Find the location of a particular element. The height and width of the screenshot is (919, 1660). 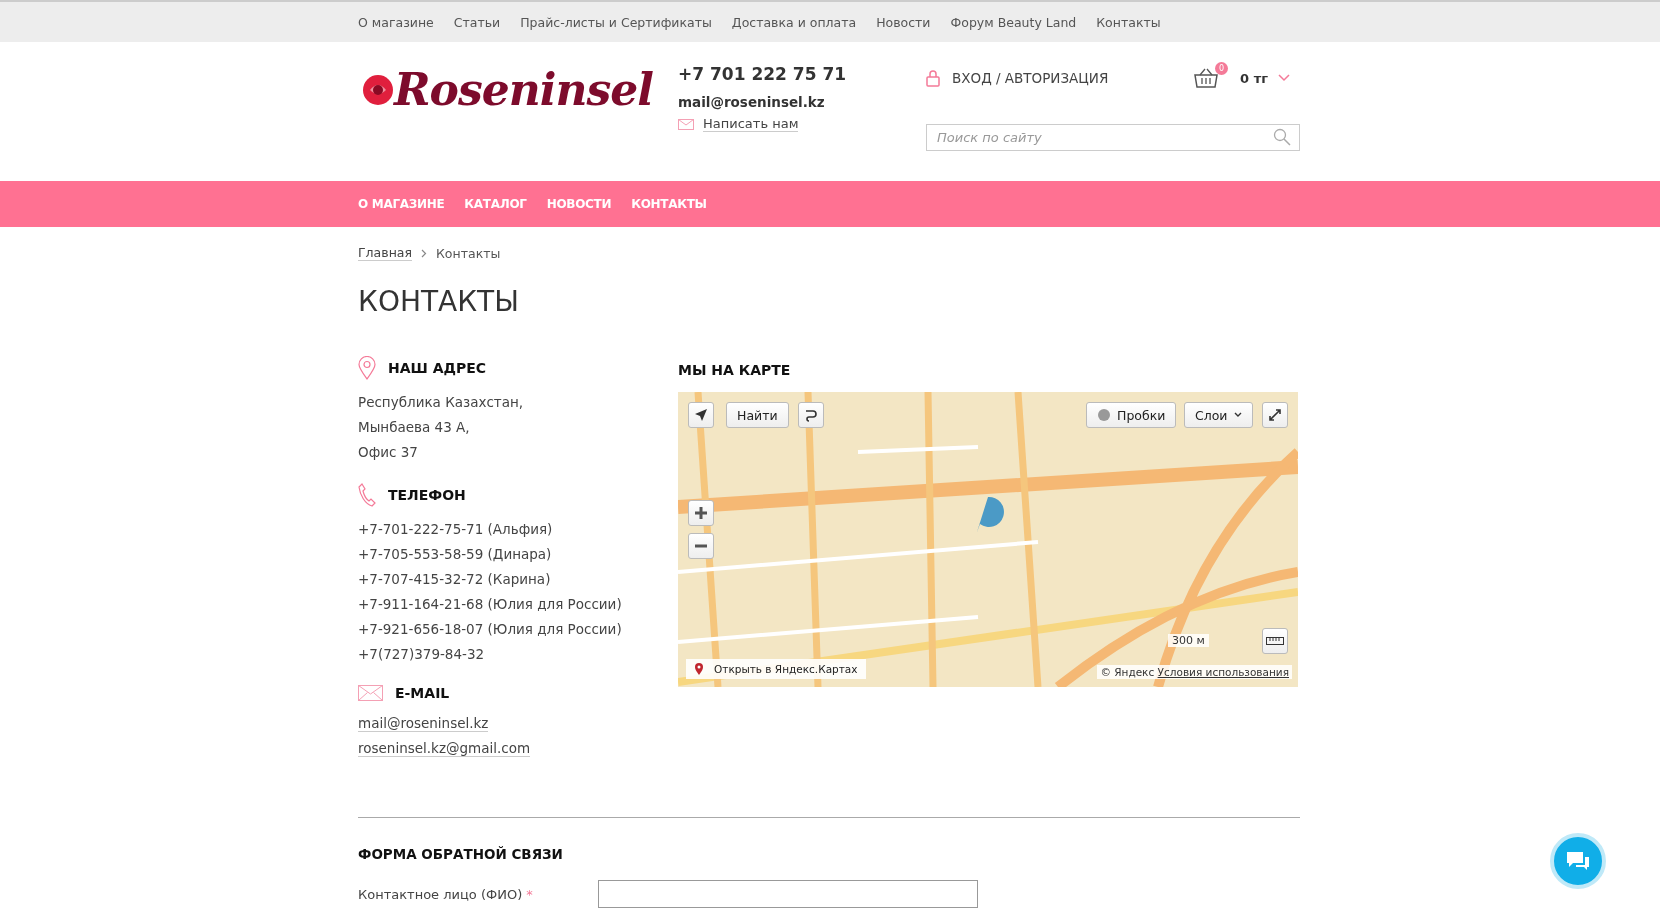

chevron-right-icon is located at coordinates (424, 253).